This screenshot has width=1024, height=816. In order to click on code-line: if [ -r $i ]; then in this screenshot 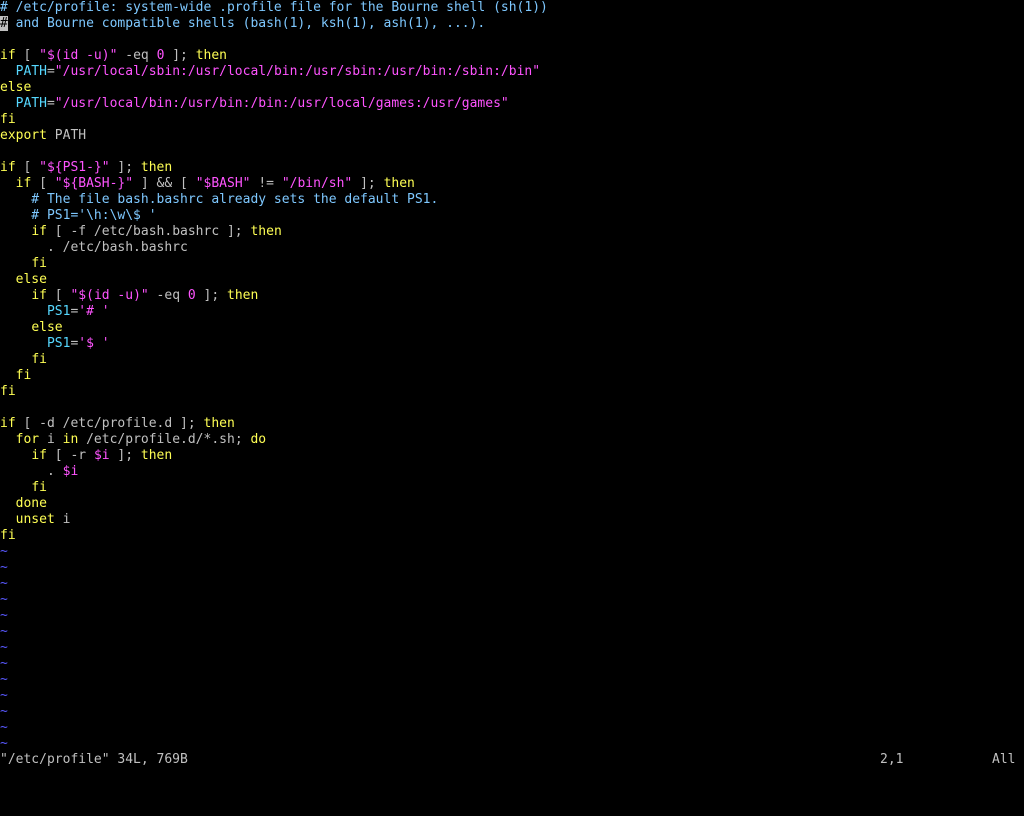, I will do `click(512, 456)`.